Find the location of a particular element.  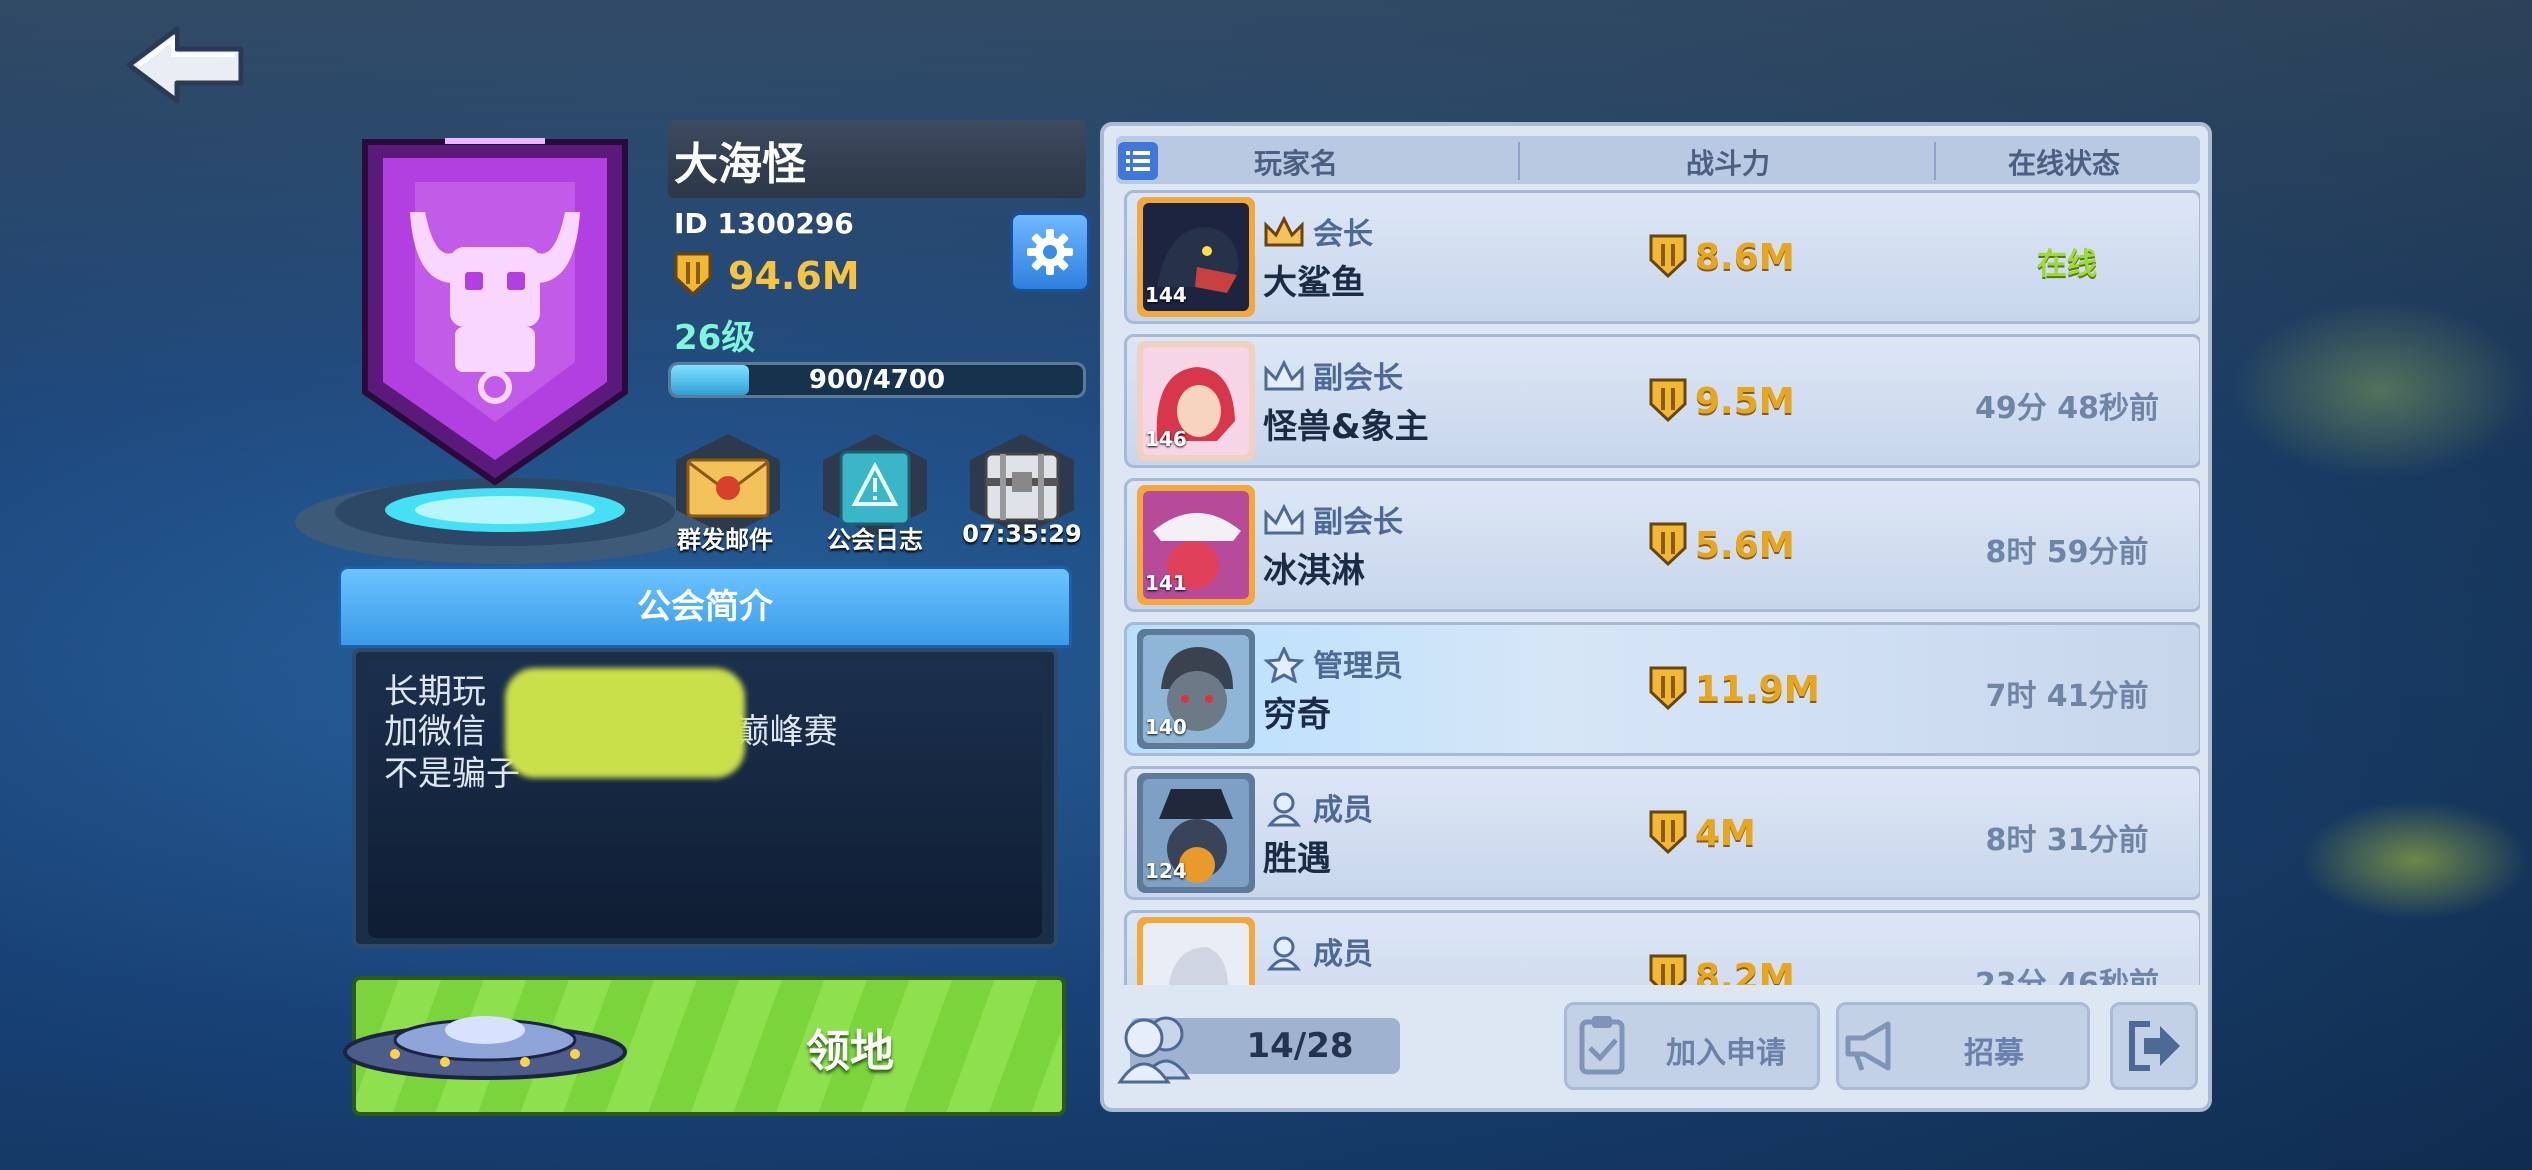

avatar-level: 124 is located at coordinates (1166, 871).